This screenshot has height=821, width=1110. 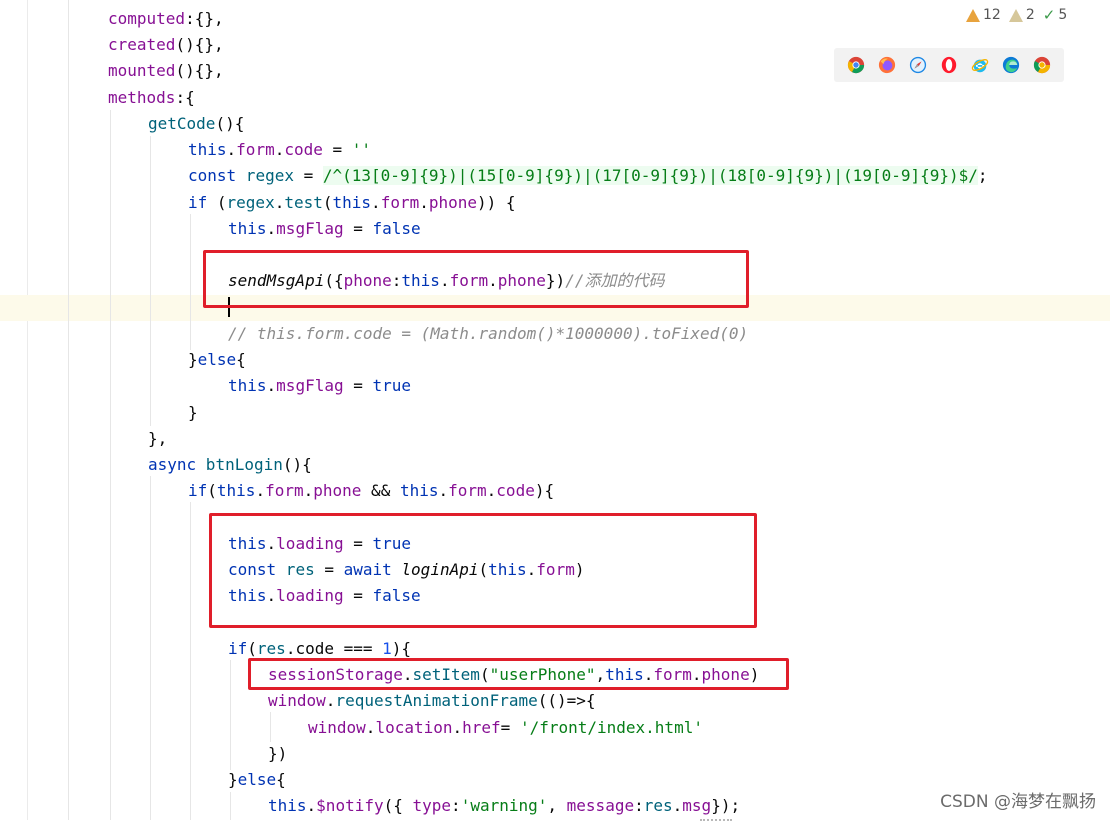 I want to click on code-line: },, so click(x=157, y=439).